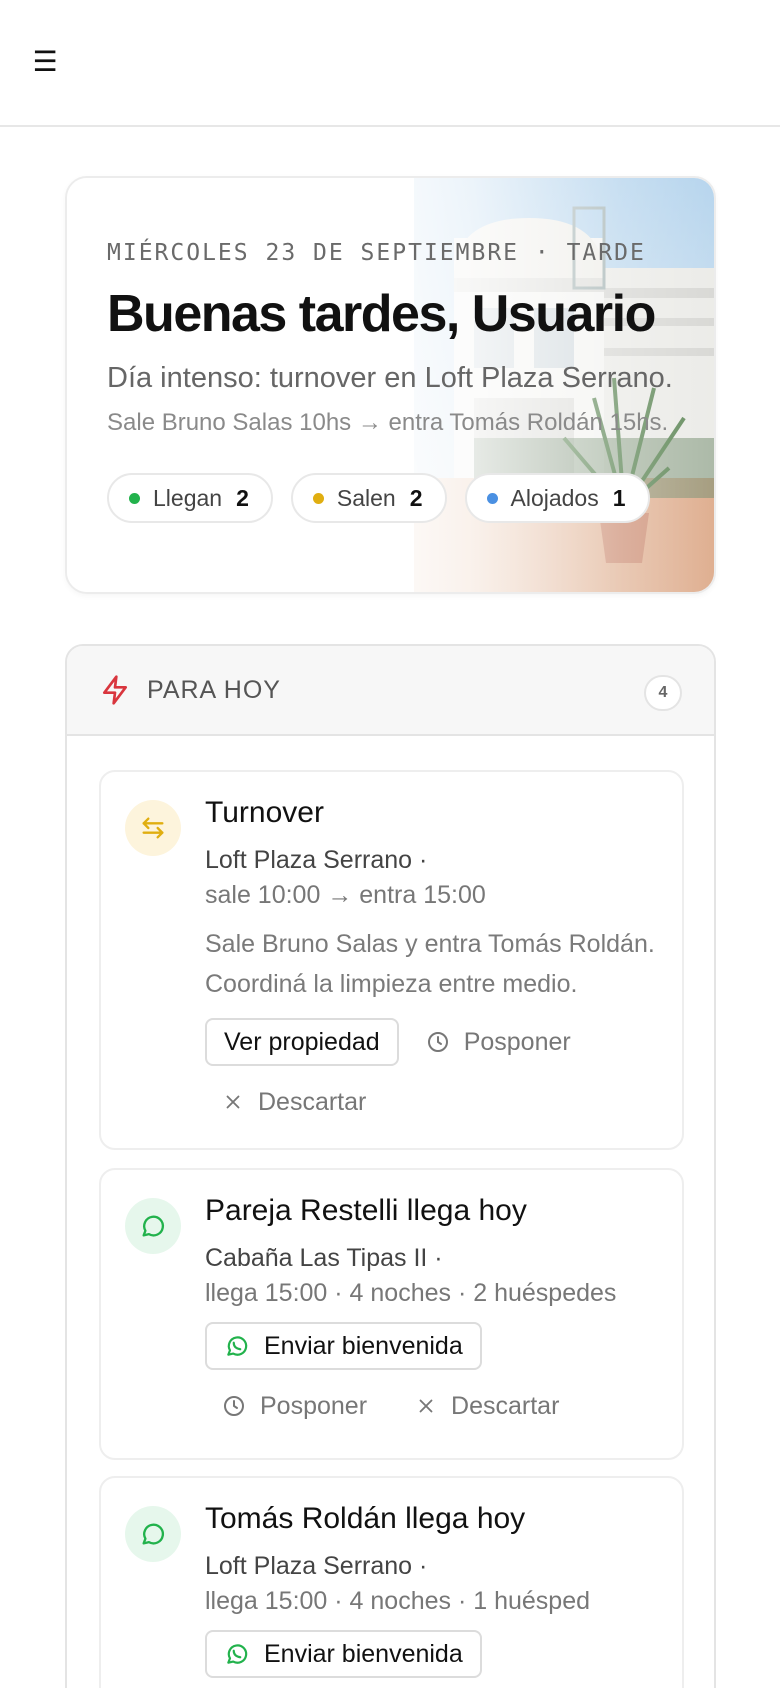 Image resolution: width=780 pixels, height=1688 pixels. I want to click on task-title: Tomás Roldán llega hoy, so click(365, 1518).